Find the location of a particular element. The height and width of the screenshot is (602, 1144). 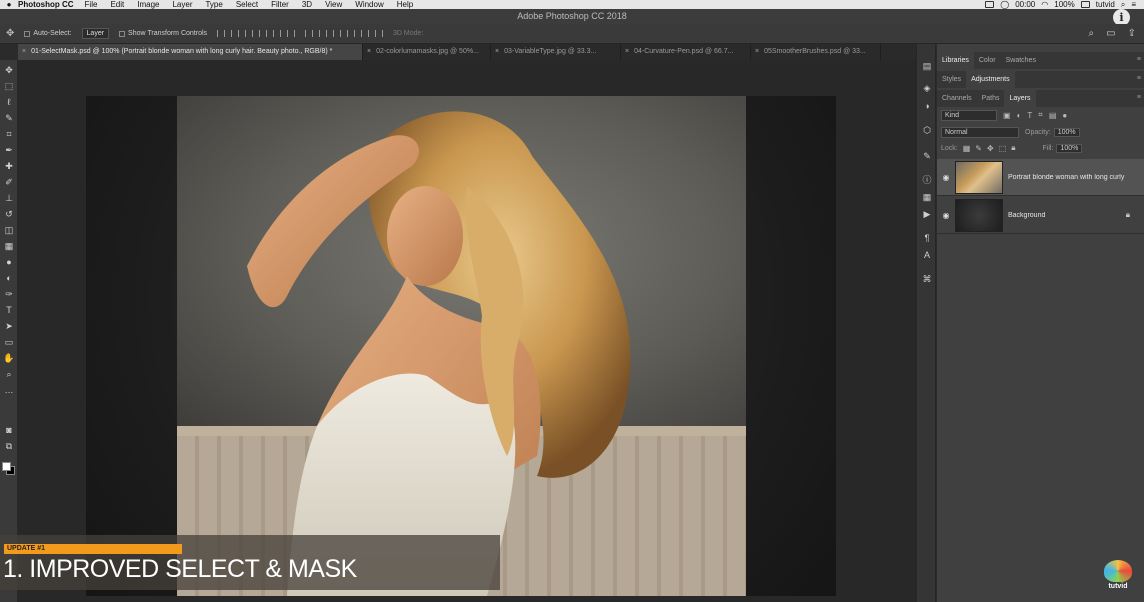

actions-icon: ▶ is located at coordinates (927, 214).